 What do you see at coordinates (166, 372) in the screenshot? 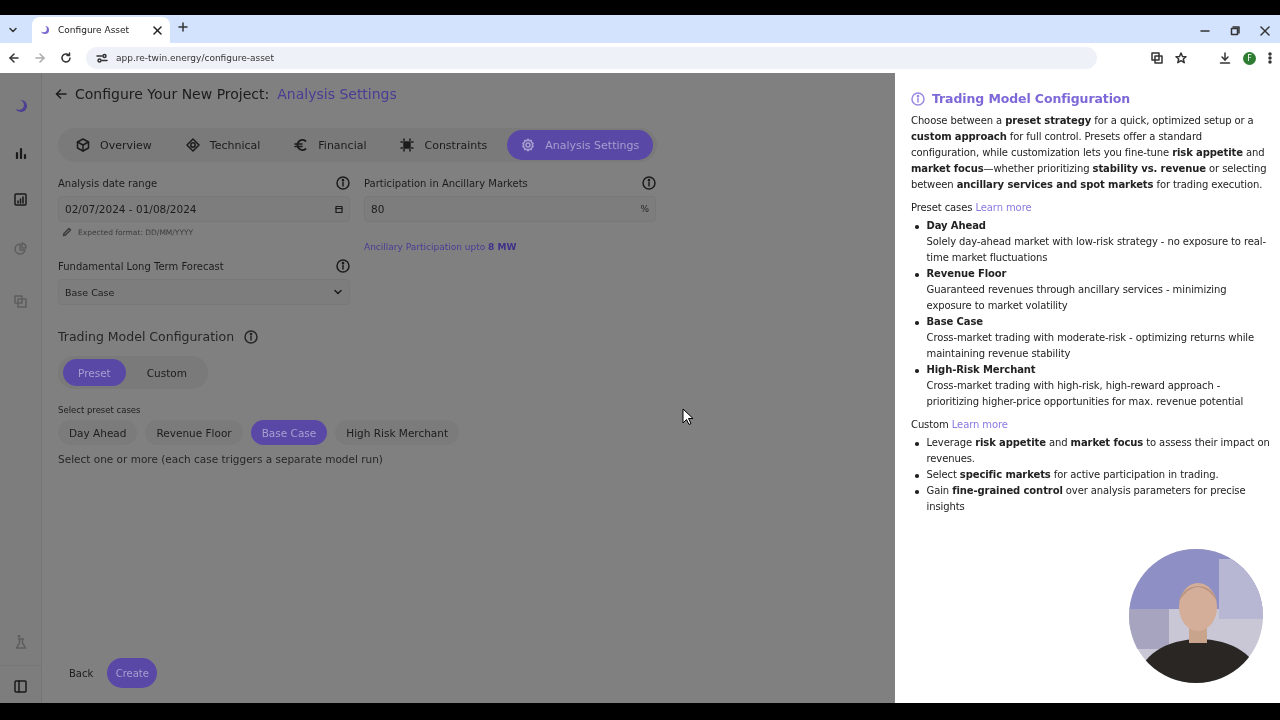
I see `mode-option: Custom` at bounding box center [166, 372].